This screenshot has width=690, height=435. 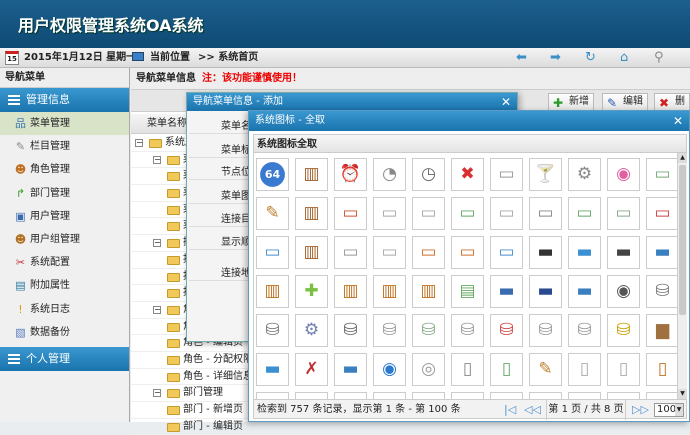 What do you see at coordinates (682, 158) in the screenshot?
I see `scroll-up-icon: ▲` at bounding box center [682, 158].